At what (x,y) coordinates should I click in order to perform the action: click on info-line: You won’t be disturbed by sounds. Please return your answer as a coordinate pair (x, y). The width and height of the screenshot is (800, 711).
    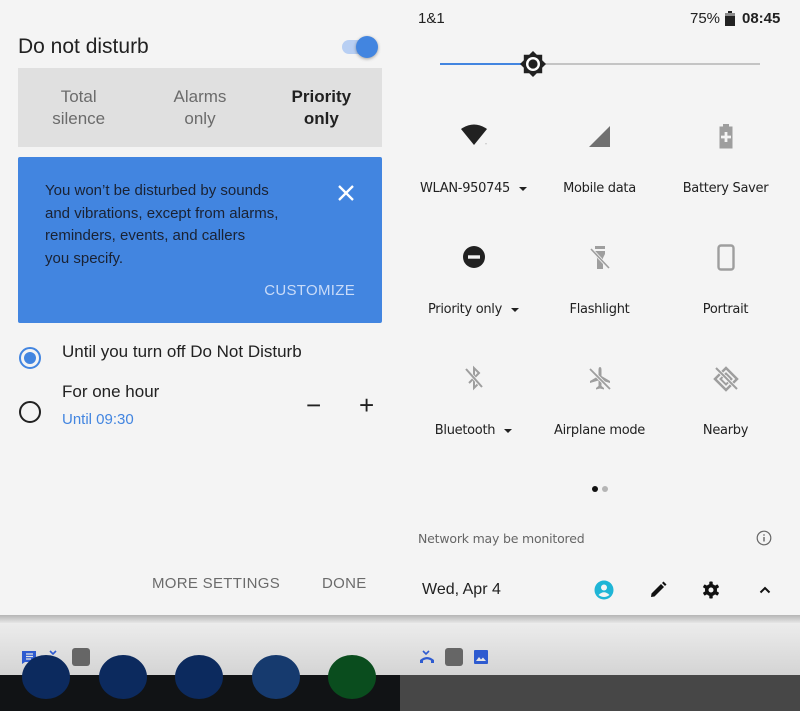
    Looking at the image, I should click on (157, 190).